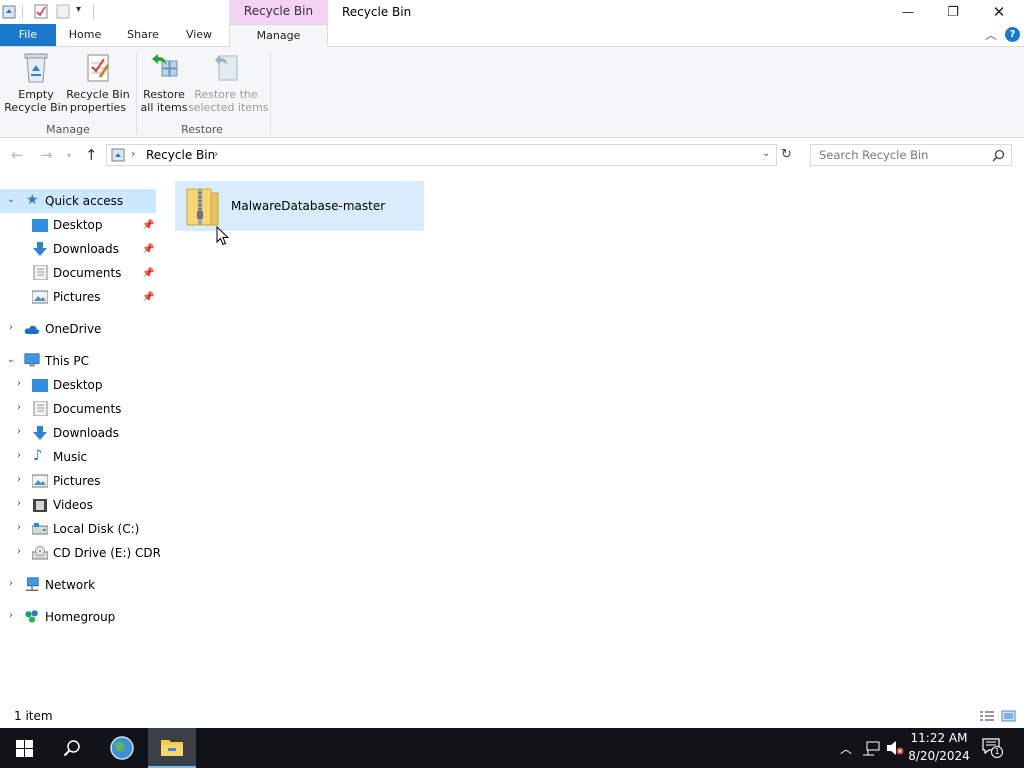  I want to click on nav-item-onedrive: › OneDrive, so click(80, 329).